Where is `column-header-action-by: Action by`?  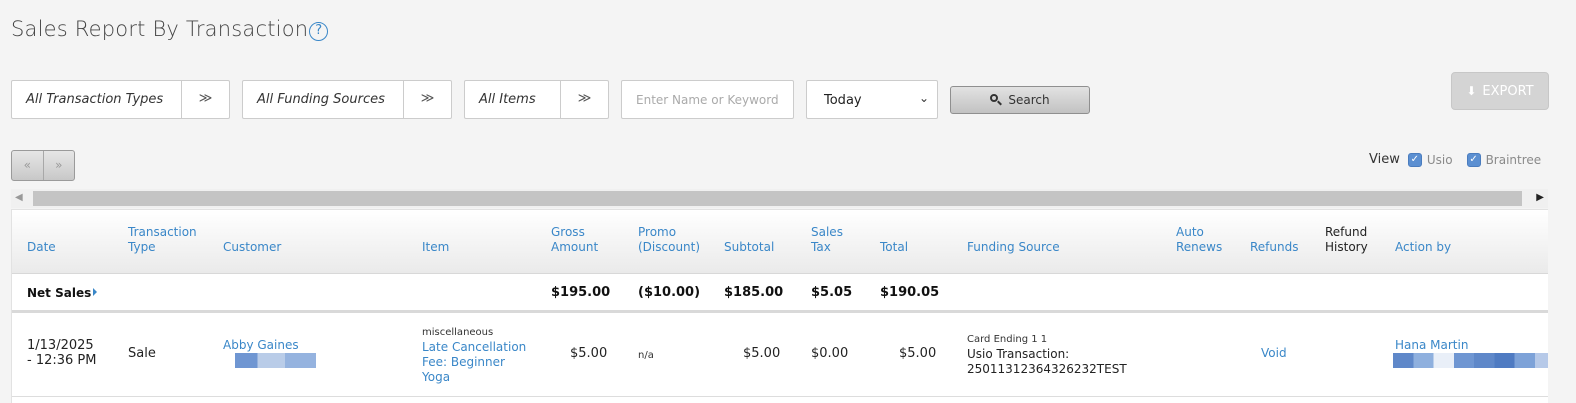 column-header-action-by: Action by is located at coordinates (1423, 247).